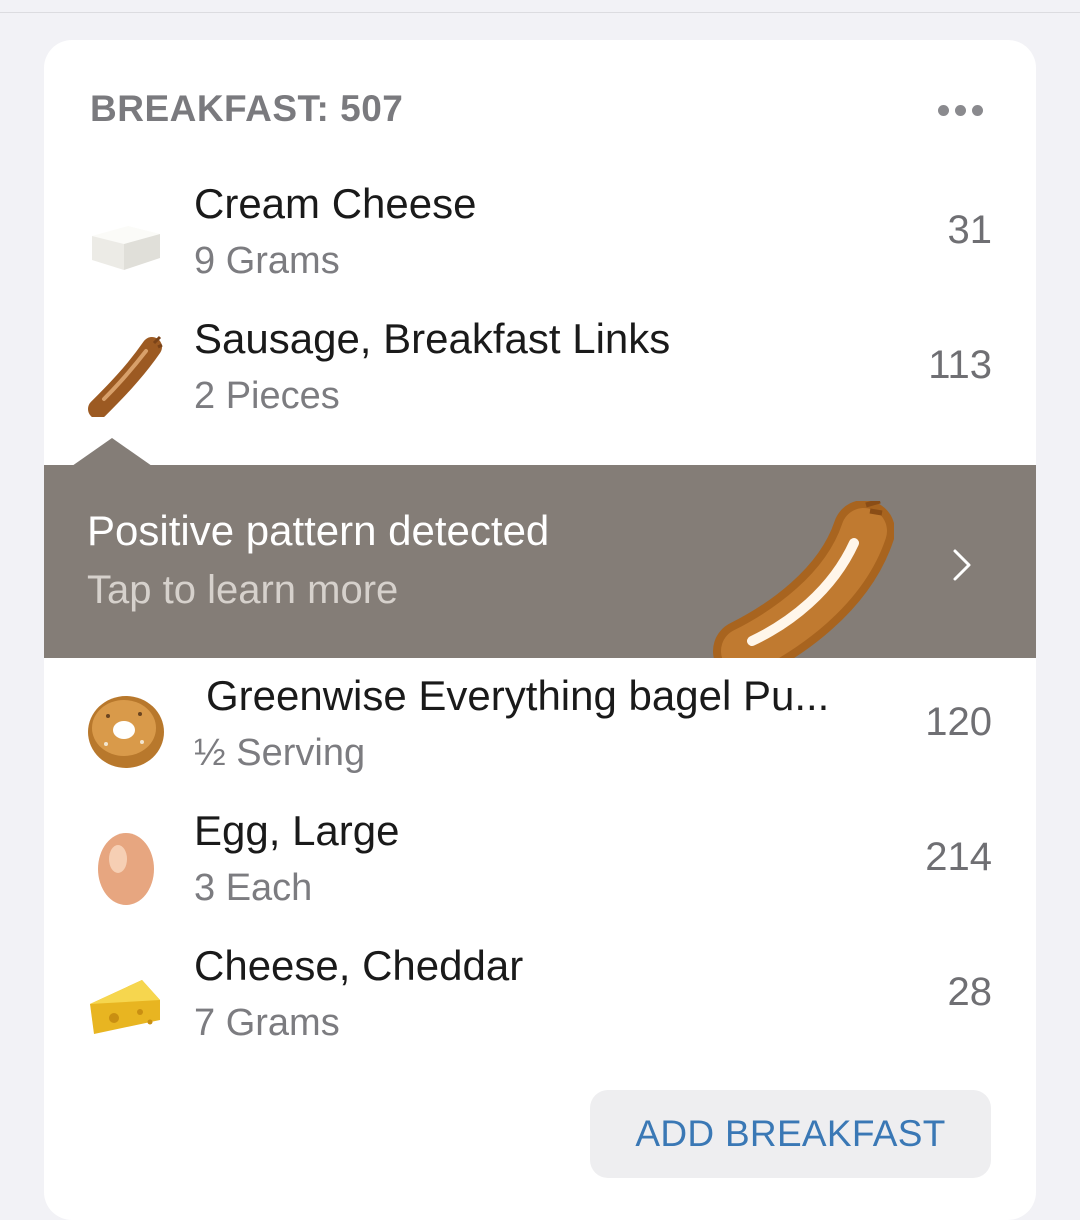  I want to click on food-row-sausage: Sausage, Breakfast Links 2 Pieces 113, so click(540, 375).